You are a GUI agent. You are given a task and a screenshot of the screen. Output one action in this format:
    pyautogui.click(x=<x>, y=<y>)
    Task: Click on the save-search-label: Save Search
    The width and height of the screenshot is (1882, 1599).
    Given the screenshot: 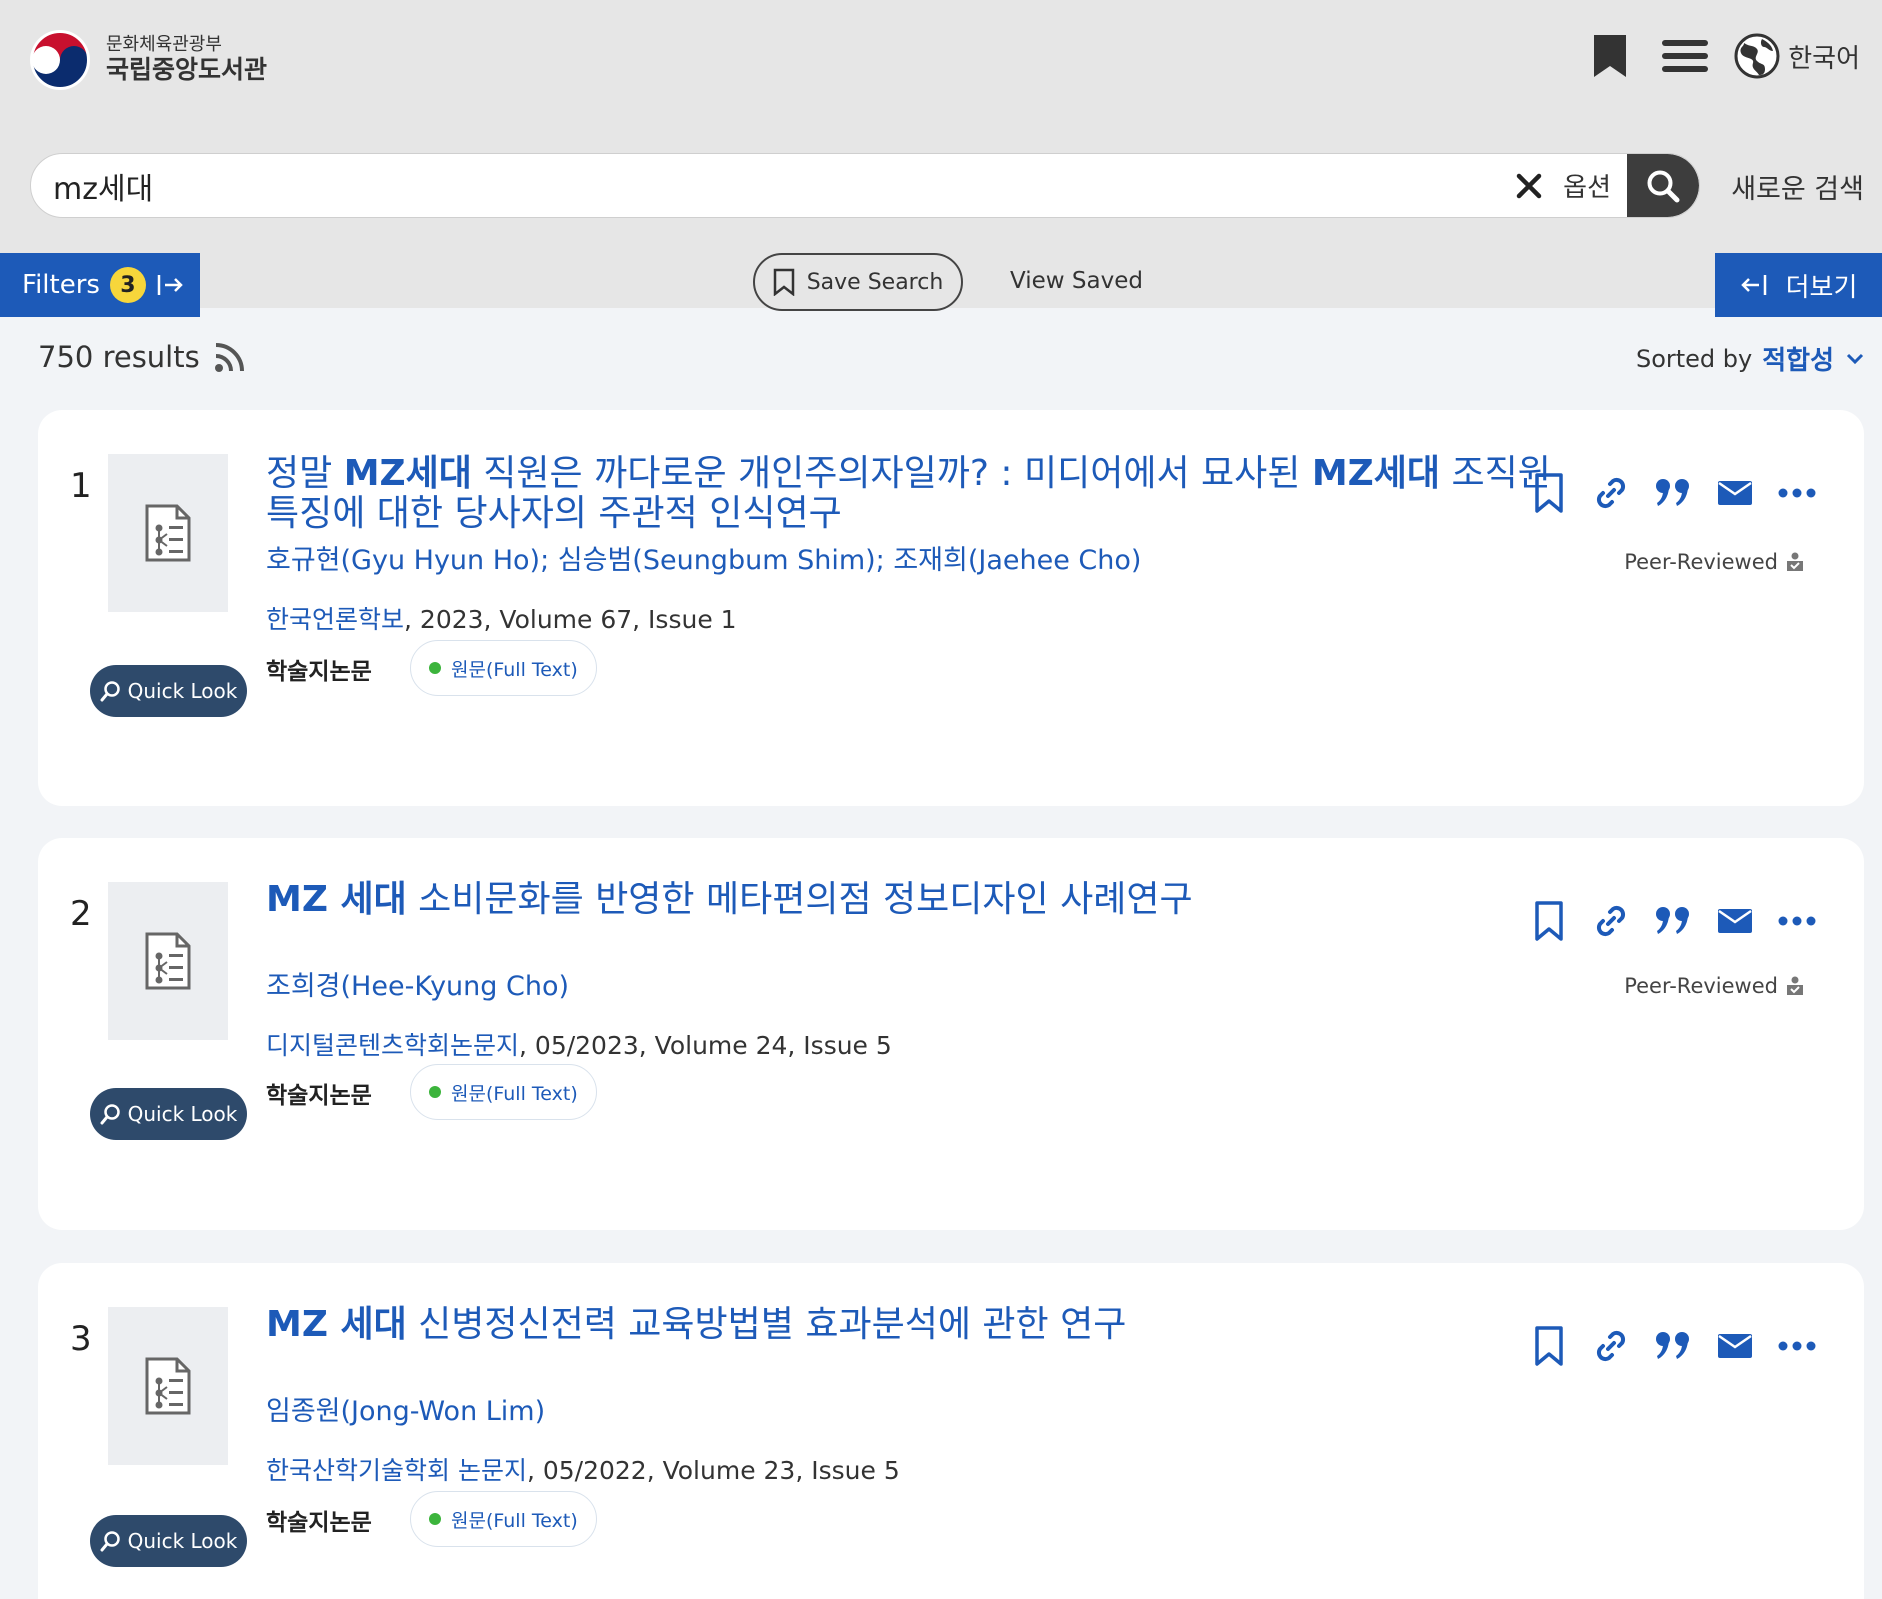 What is the action you would take?
    pyautogui.click(x=875, y=282)
    